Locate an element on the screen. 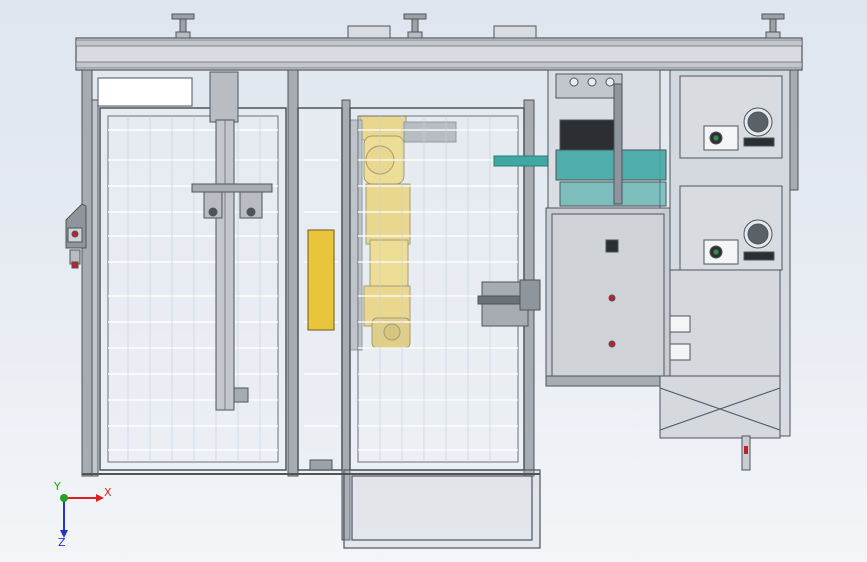 This screenshot has height=562, width=867. right-equipment-bay is located at coordinates (607, 140).